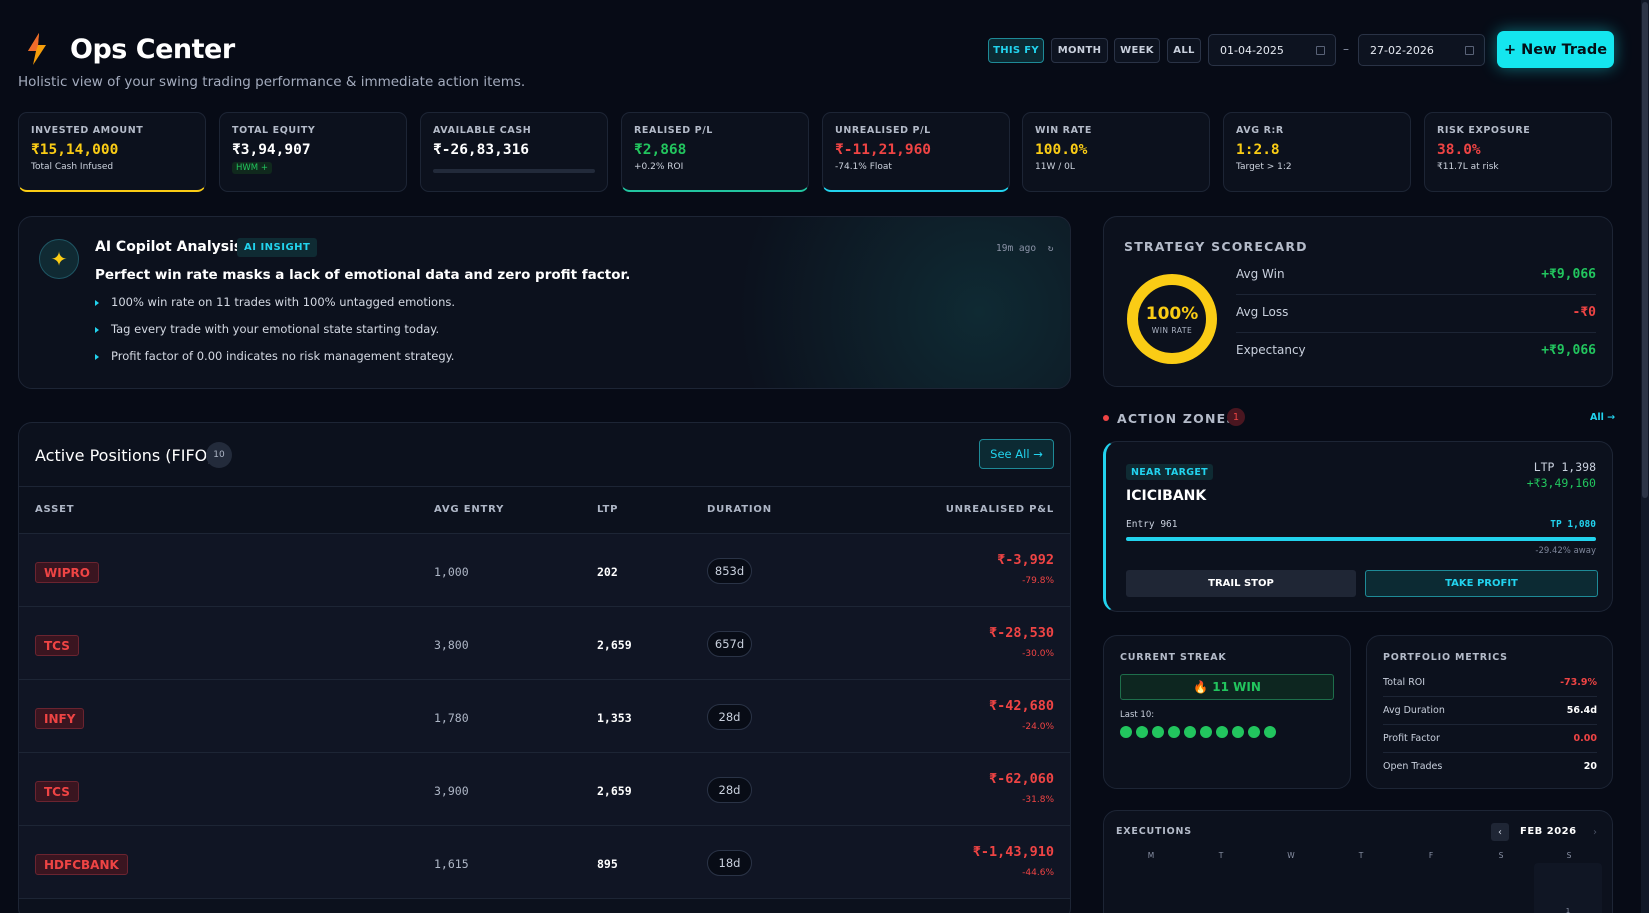 Image resolution: width=1649 pixels, height=913 pixels. Describe the element at coordinates (1055, 167) in the screenshot. I see `stat-sub: 11W / 0L` at that location.